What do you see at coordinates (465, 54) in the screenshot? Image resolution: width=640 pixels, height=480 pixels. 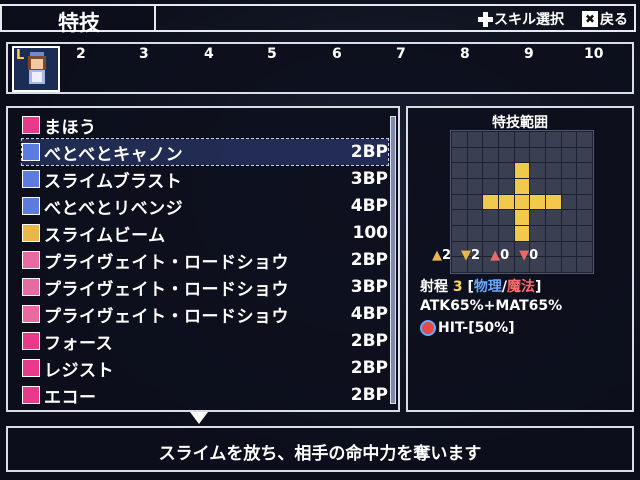 I see `party-slot-8: 8` at bounding box center [465, 54].